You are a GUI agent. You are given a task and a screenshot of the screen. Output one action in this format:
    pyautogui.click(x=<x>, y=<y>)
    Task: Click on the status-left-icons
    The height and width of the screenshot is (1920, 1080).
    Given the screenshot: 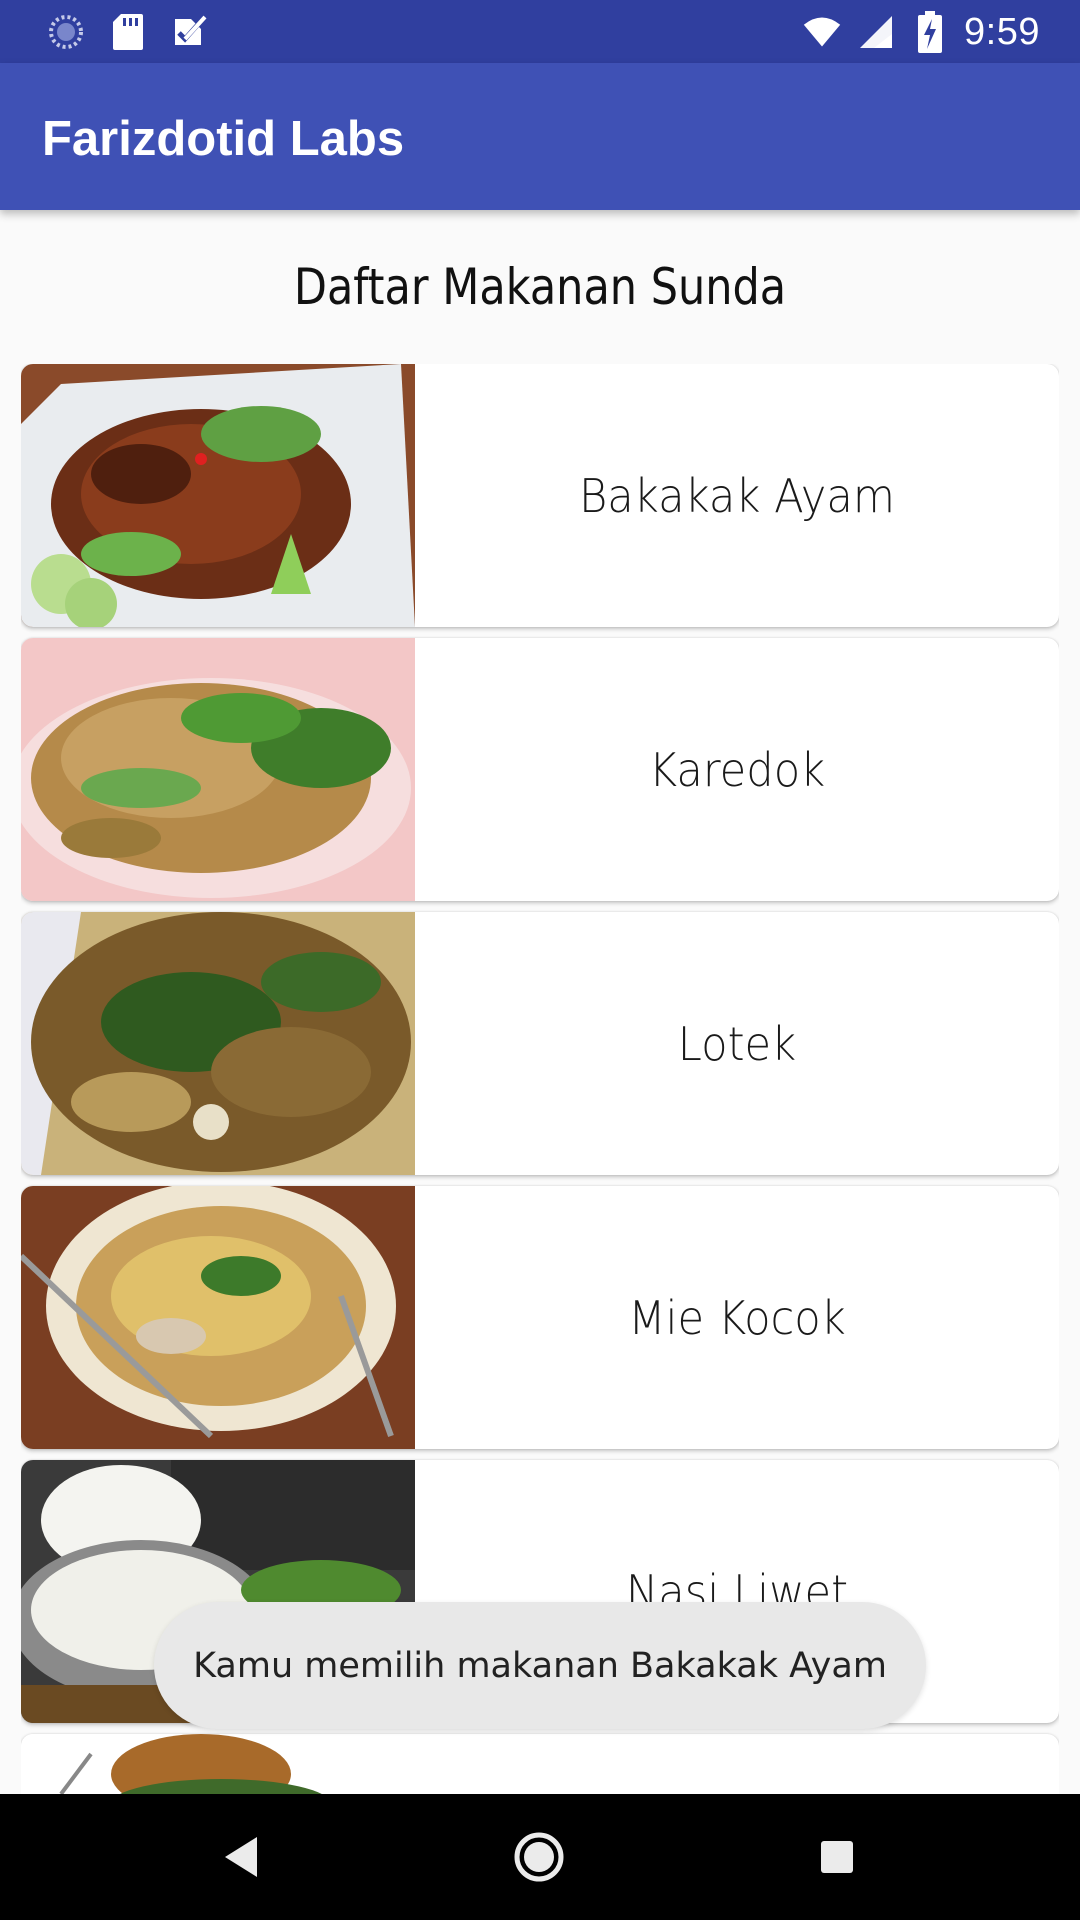 What is the action you would take?
    pyautogui.click(x=128, y=32)
    